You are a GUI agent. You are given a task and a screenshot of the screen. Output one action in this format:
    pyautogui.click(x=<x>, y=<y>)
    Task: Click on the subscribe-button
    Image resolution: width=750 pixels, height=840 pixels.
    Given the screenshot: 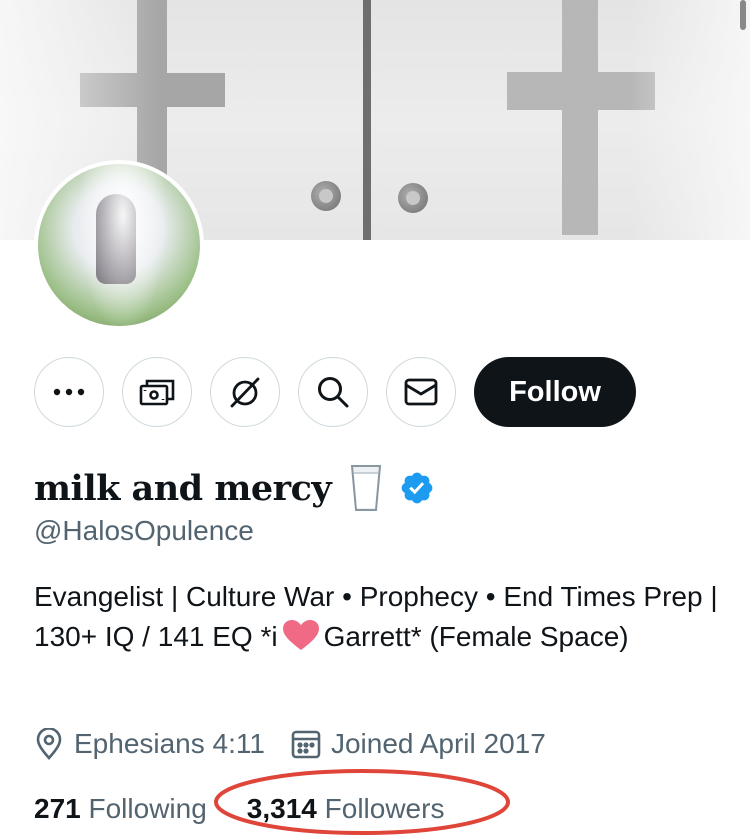 What is the action you would take?
    pyautogui.click(x=157, y=392)
    